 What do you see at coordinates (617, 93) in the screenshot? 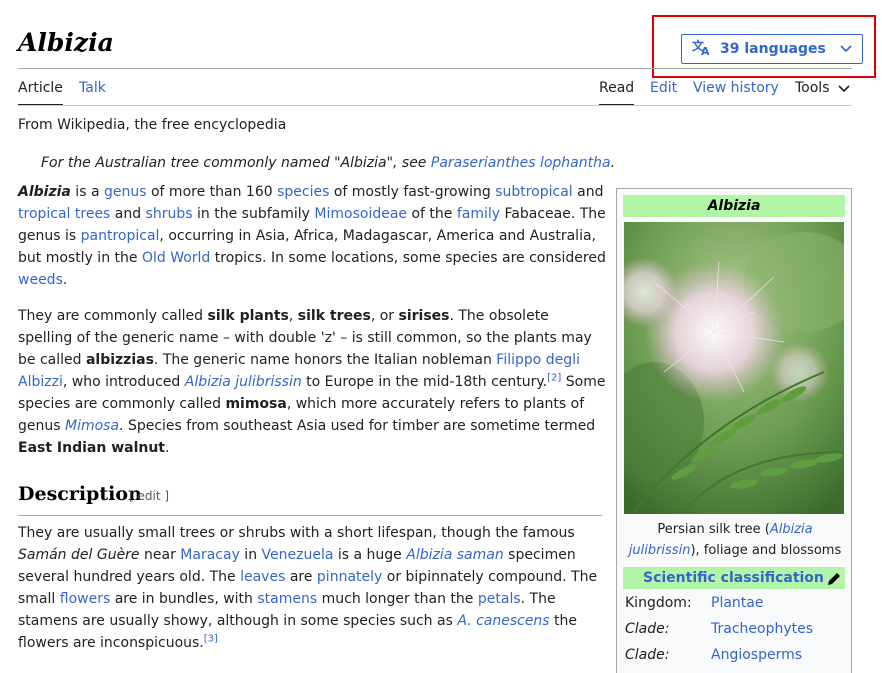
I see `tab-read: Read` at bounding box center [617, 93].